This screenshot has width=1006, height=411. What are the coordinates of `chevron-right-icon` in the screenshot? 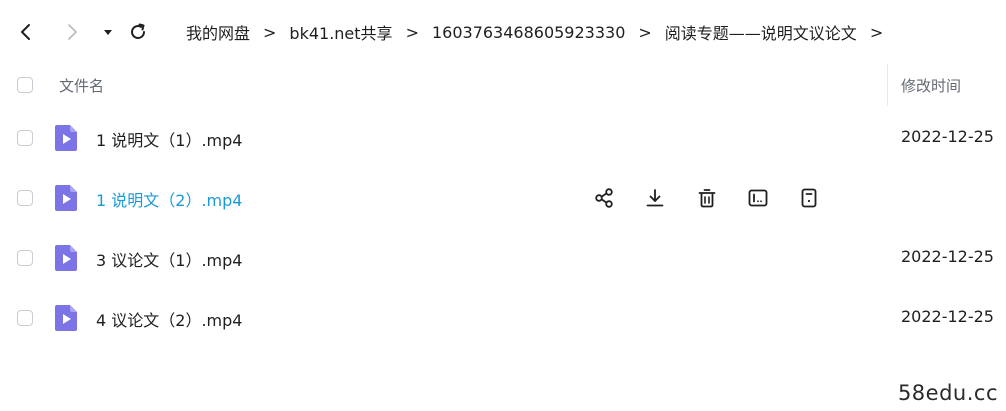 It's located at (72, 32).